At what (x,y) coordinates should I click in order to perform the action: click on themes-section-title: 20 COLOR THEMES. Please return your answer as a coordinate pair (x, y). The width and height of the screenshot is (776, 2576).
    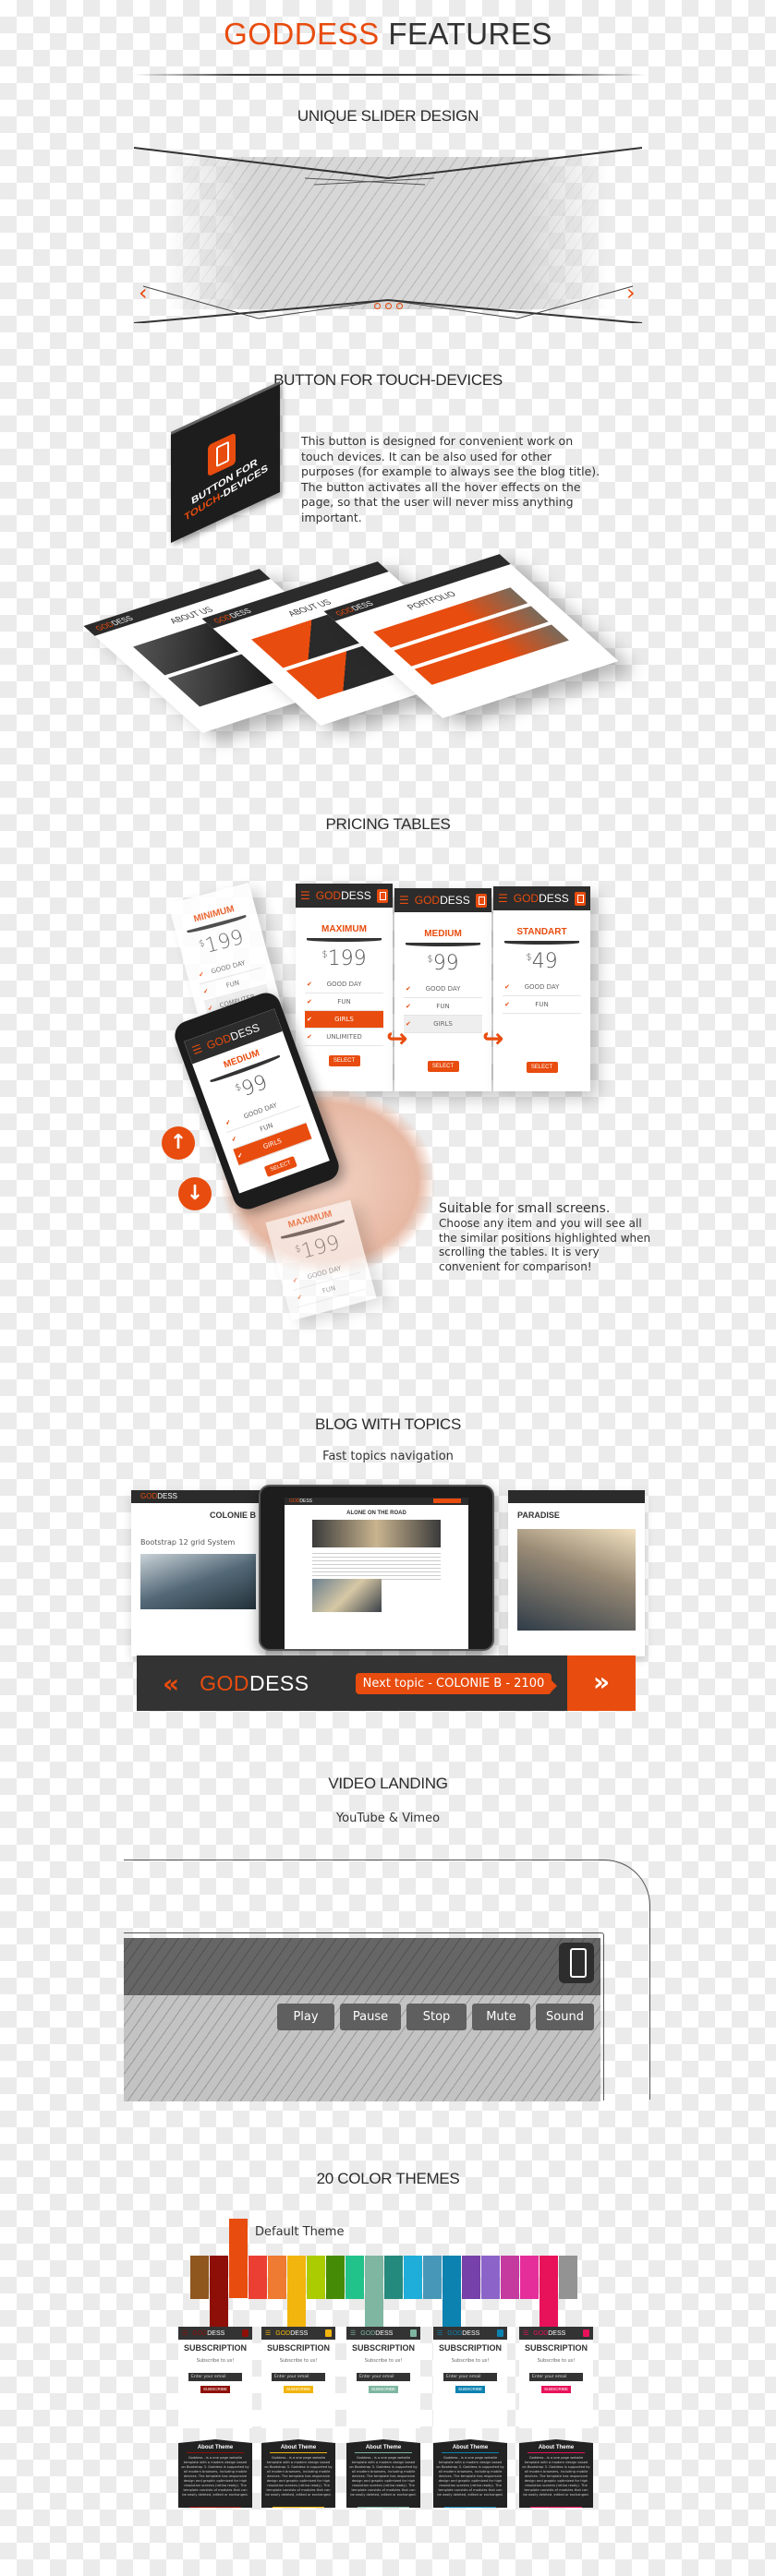
    Looking at the image, I should click on (388, 2178).